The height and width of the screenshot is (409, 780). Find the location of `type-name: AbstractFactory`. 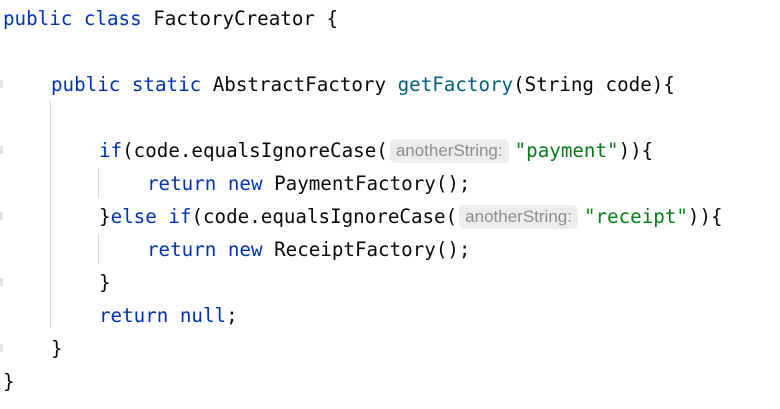

type-name: AbstractFactory is located at coordinates (299, 84).